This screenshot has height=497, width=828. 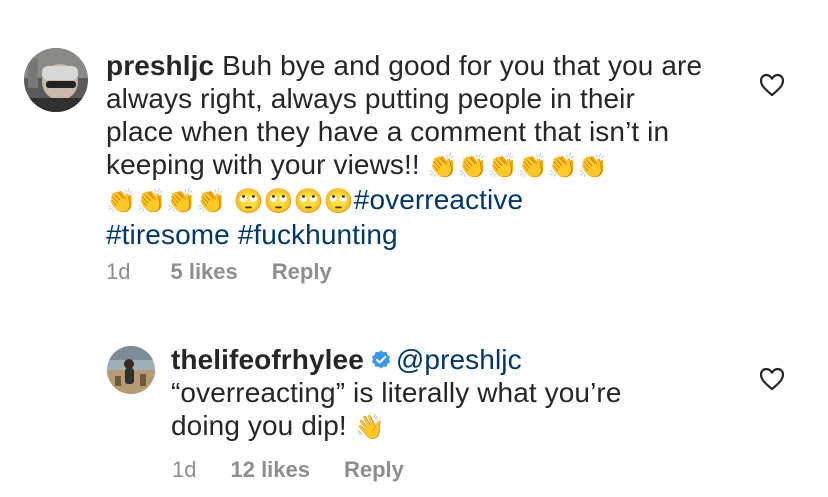 What do you see at coordinates (267, 359) in the screenshot?
I see `comment-username: thelifeofrhylee` at bounding box center [267, 359].